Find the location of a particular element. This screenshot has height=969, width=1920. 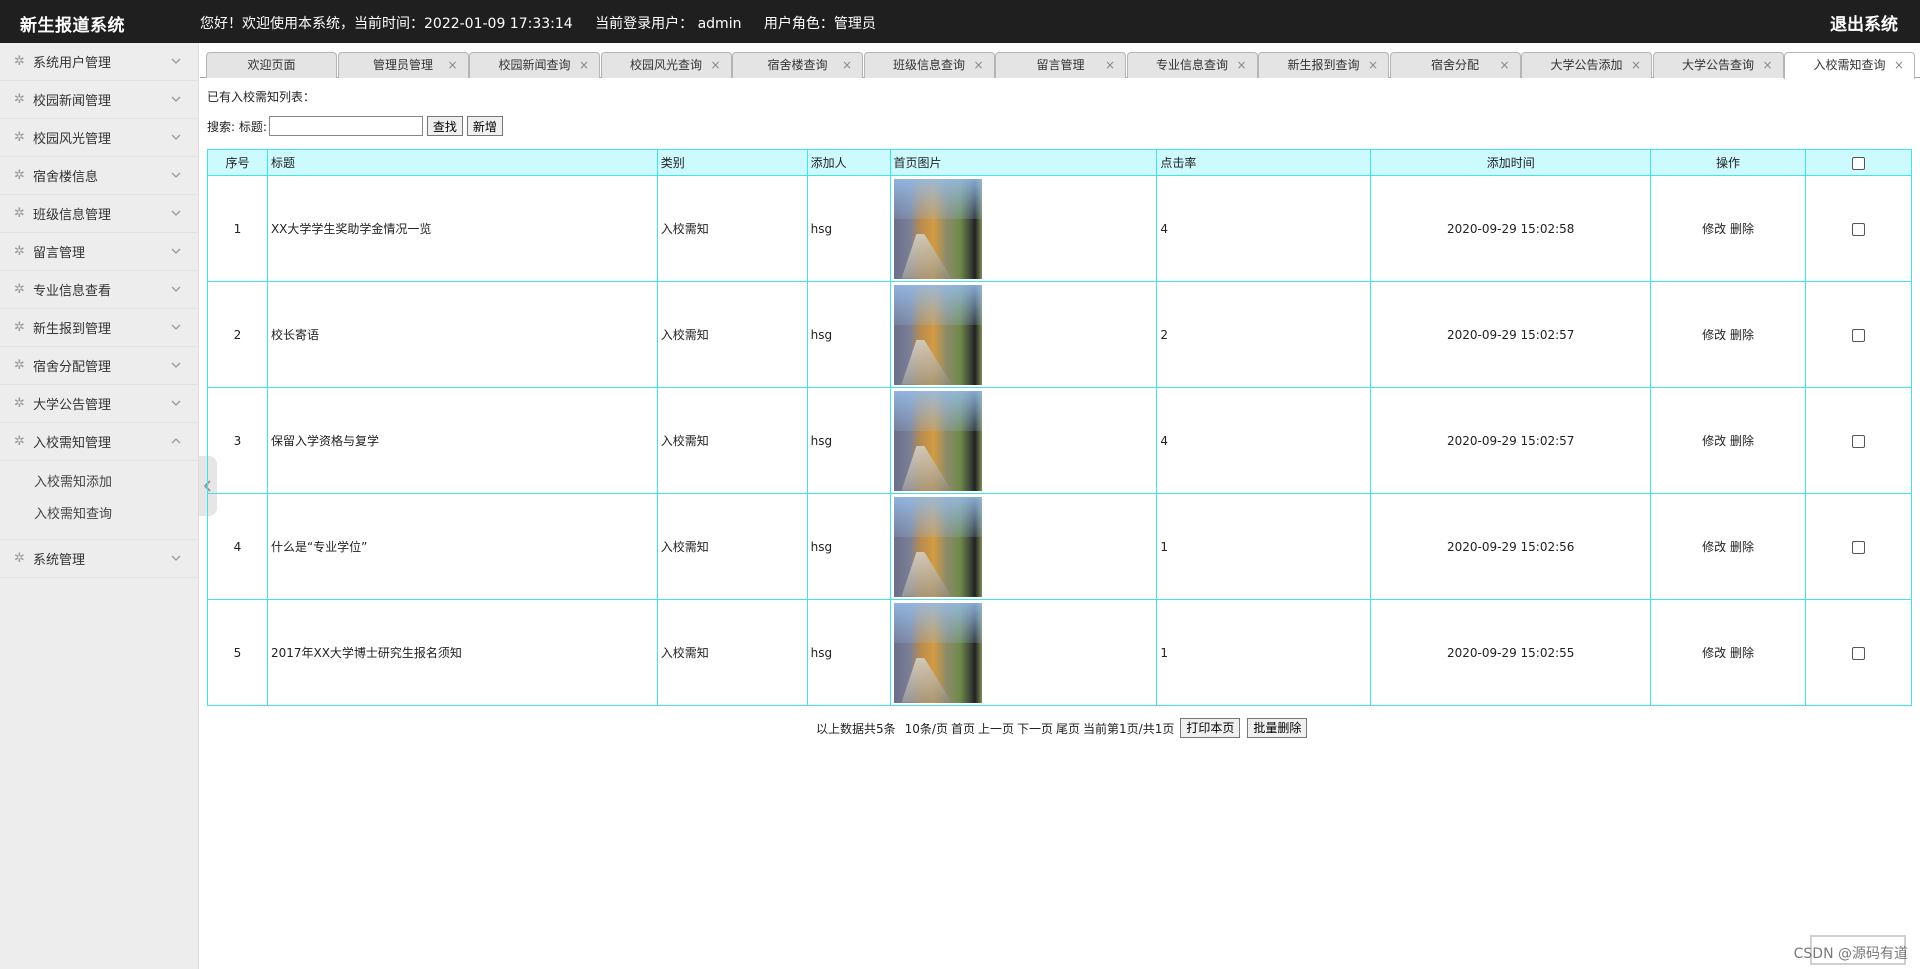

sidebar-item-7: ✲ 新生报到管理 is located at coordinates (99, 328).